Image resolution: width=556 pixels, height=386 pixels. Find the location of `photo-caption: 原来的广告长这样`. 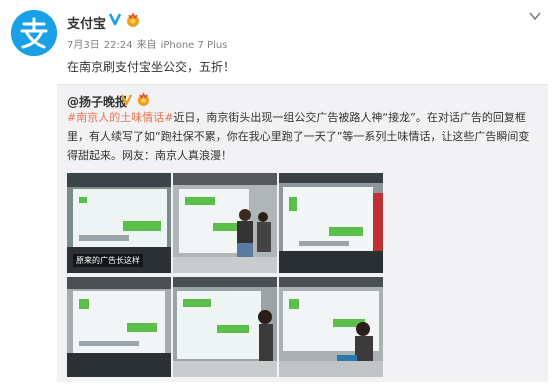

photo-caption: 原来的广告长这样 is located at coordinates (108, 260).